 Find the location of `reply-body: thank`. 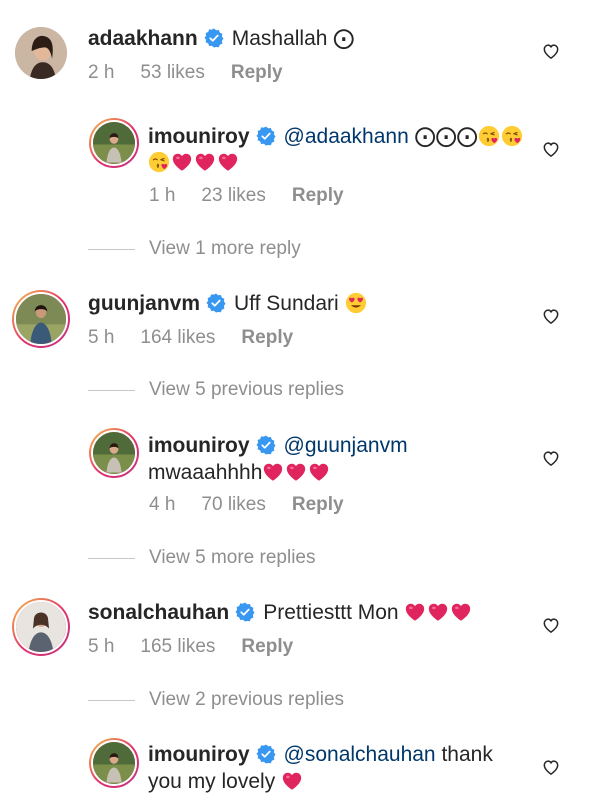

reply-body: thank is located at coordinates (467, 754).